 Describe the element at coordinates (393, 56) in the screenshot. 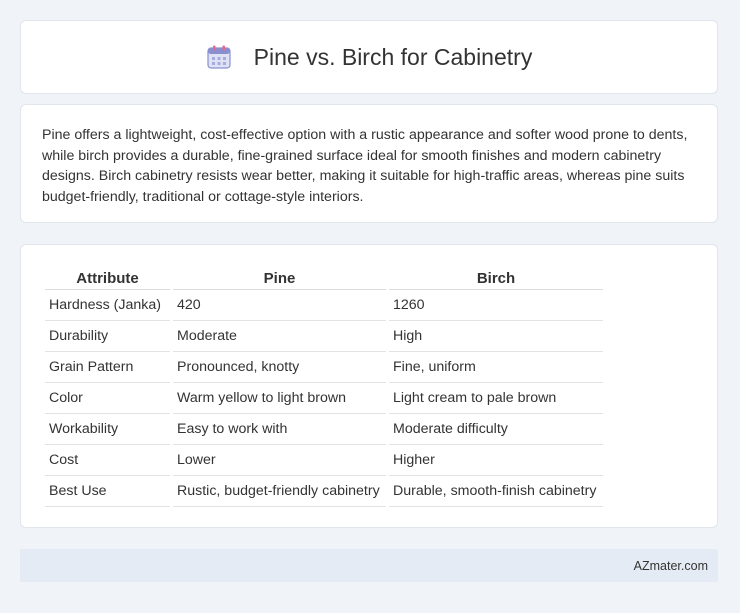

I see `page-title: Pine vs. Birch for Cabinetry` at that location.